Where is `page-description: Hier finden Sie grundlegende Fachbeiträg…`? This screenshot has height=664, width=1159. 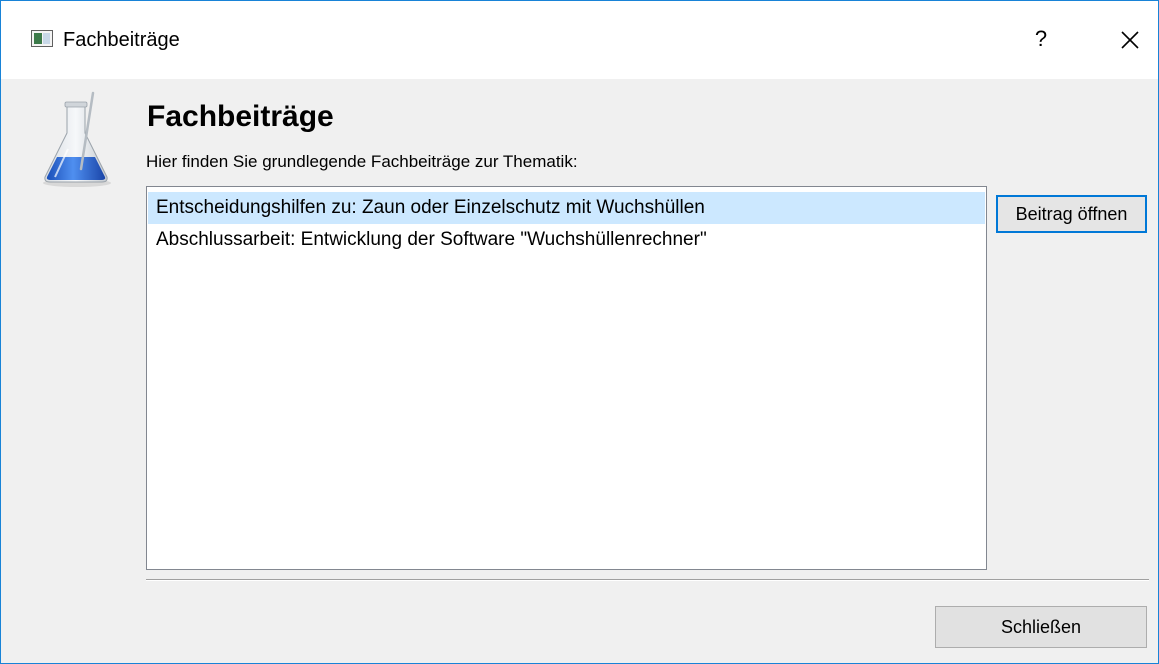 page-description: Hier finden Sie grundlegende Fachbeiträg… is located at coordinates (362, 161).